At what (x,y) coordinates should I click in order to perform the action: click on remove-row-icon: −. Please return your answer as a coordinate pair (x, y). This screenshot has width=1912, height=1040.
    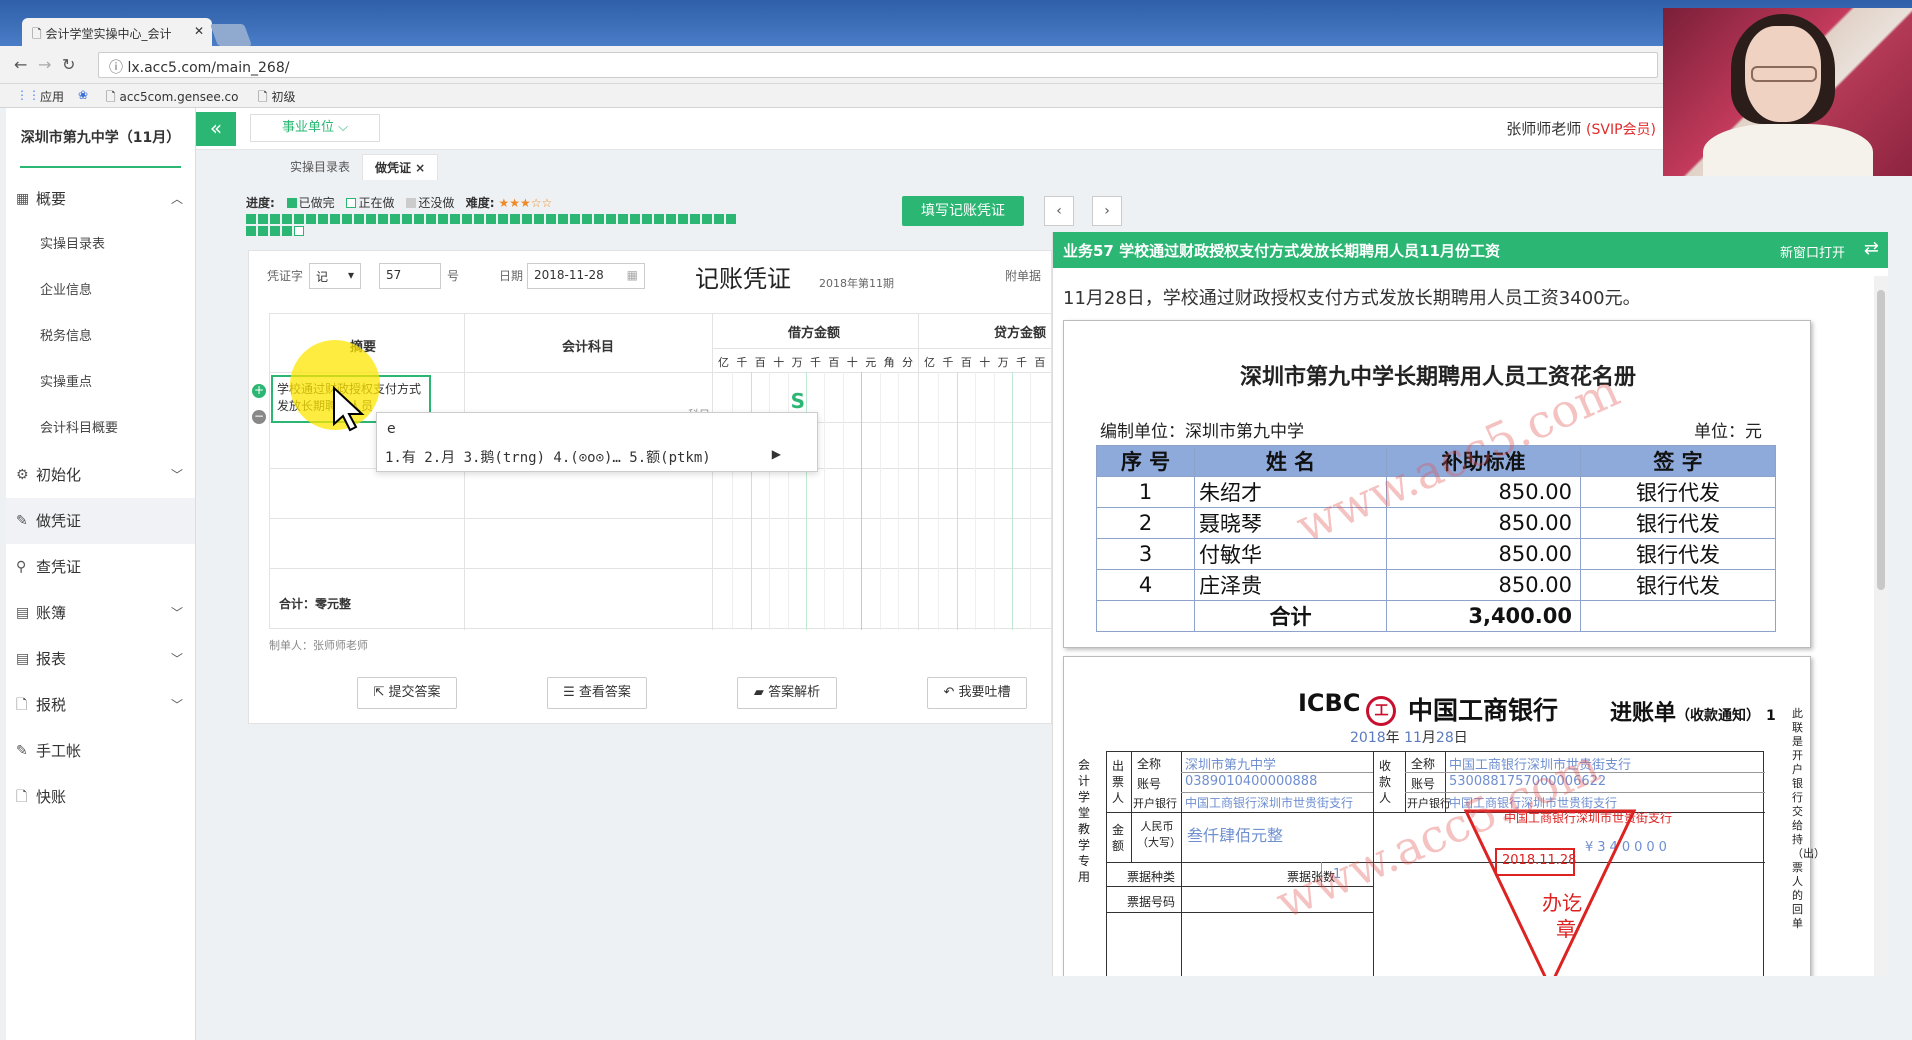
    Looking at the image, I should click on (259, 417).